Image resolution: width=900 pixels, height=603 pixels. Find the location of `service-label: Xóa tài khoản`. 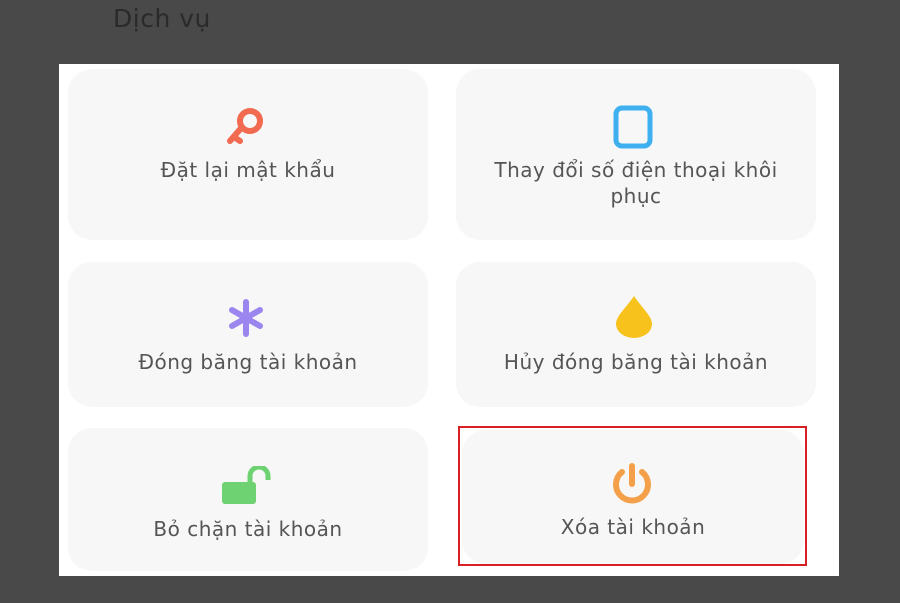

service-label: Xóa tài khoản is located at coordinates (633, 527).